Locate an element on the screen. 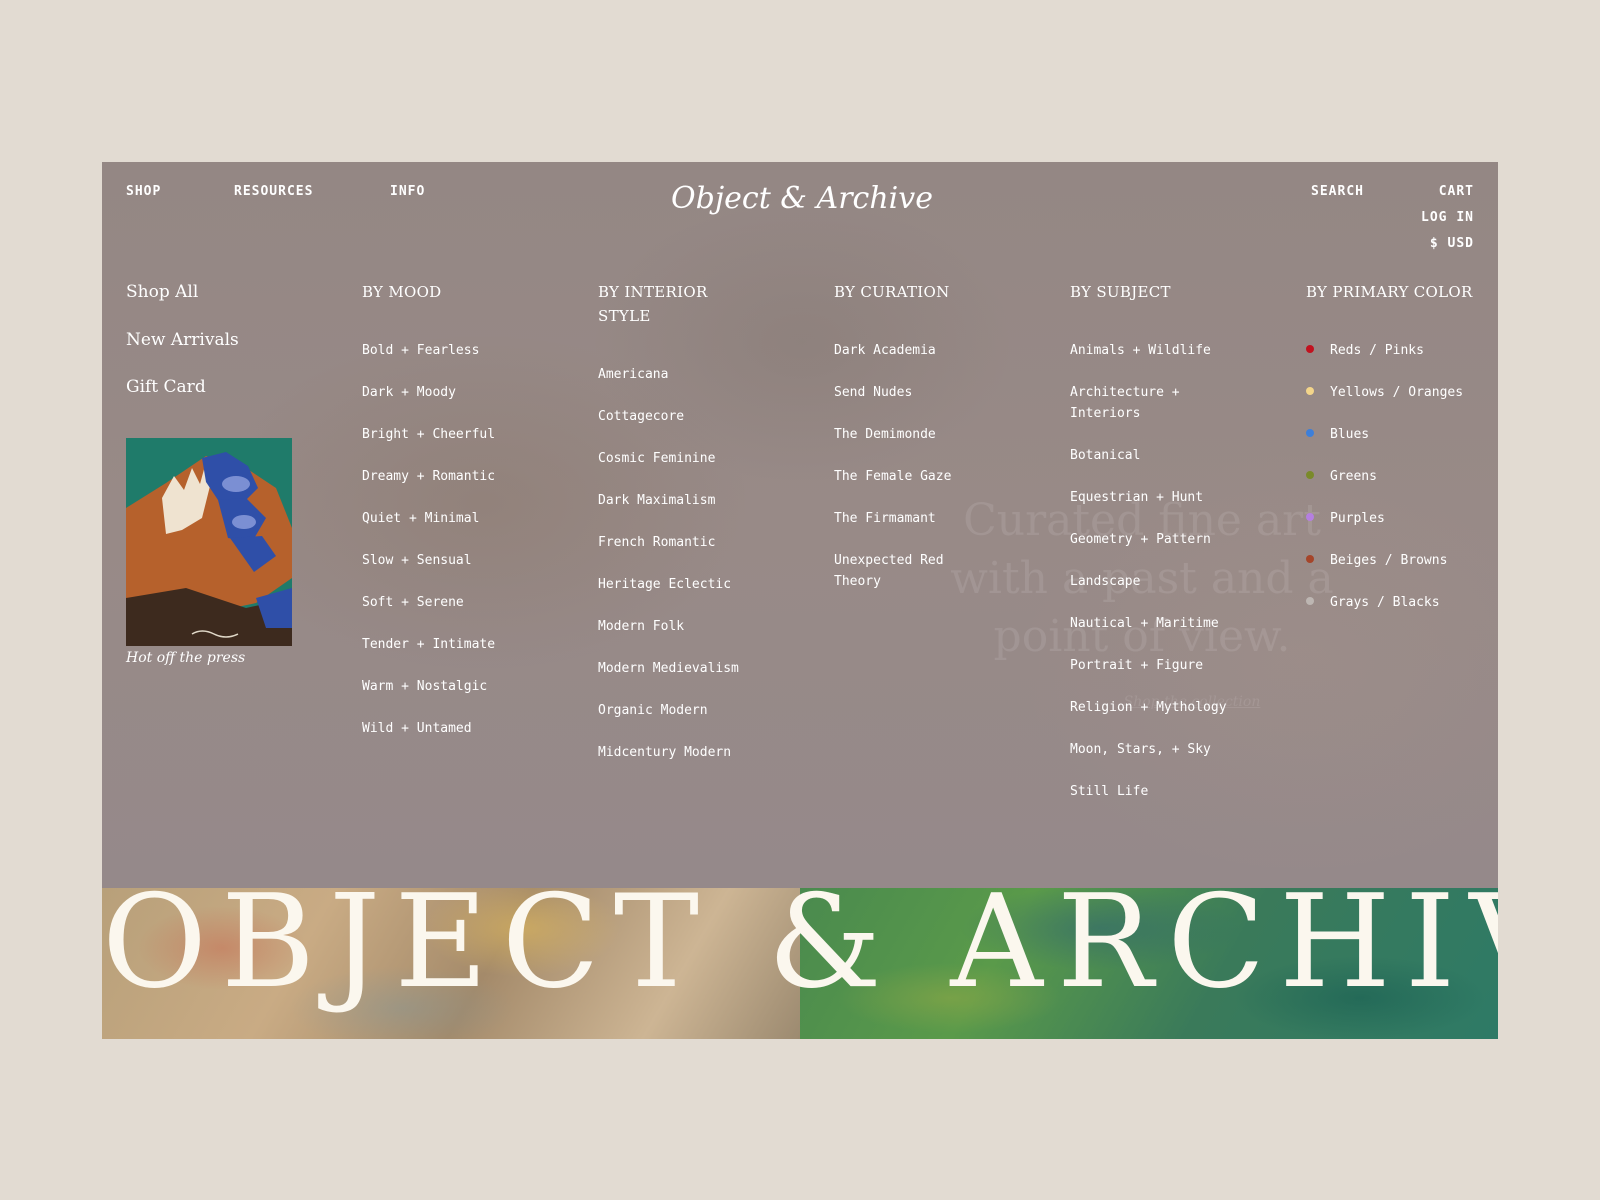  mood-item: Dark + Moody is located at coordinates (467, 392).